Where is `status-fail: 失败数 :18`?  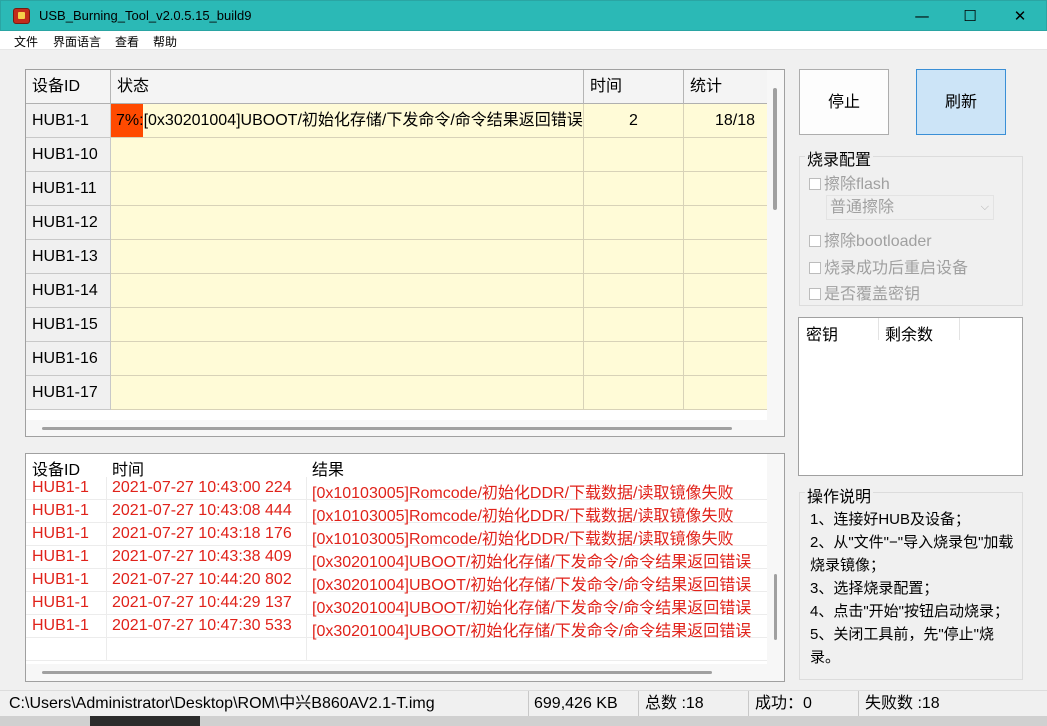 status-fail: 失败数 :18 is located at coordinates (902, 703).